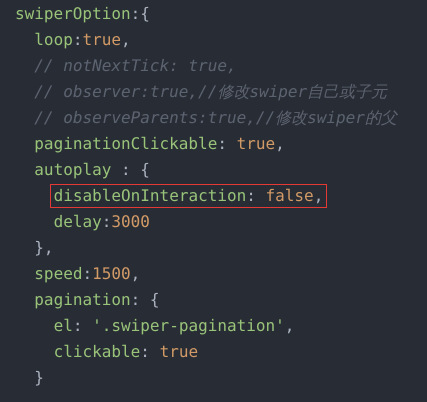 The width and height of the screenshot is (427, 402). What do you see at coordinates (290, 195) in the screenshot?
I see `code-token: false` at bounding box center [290, 195].